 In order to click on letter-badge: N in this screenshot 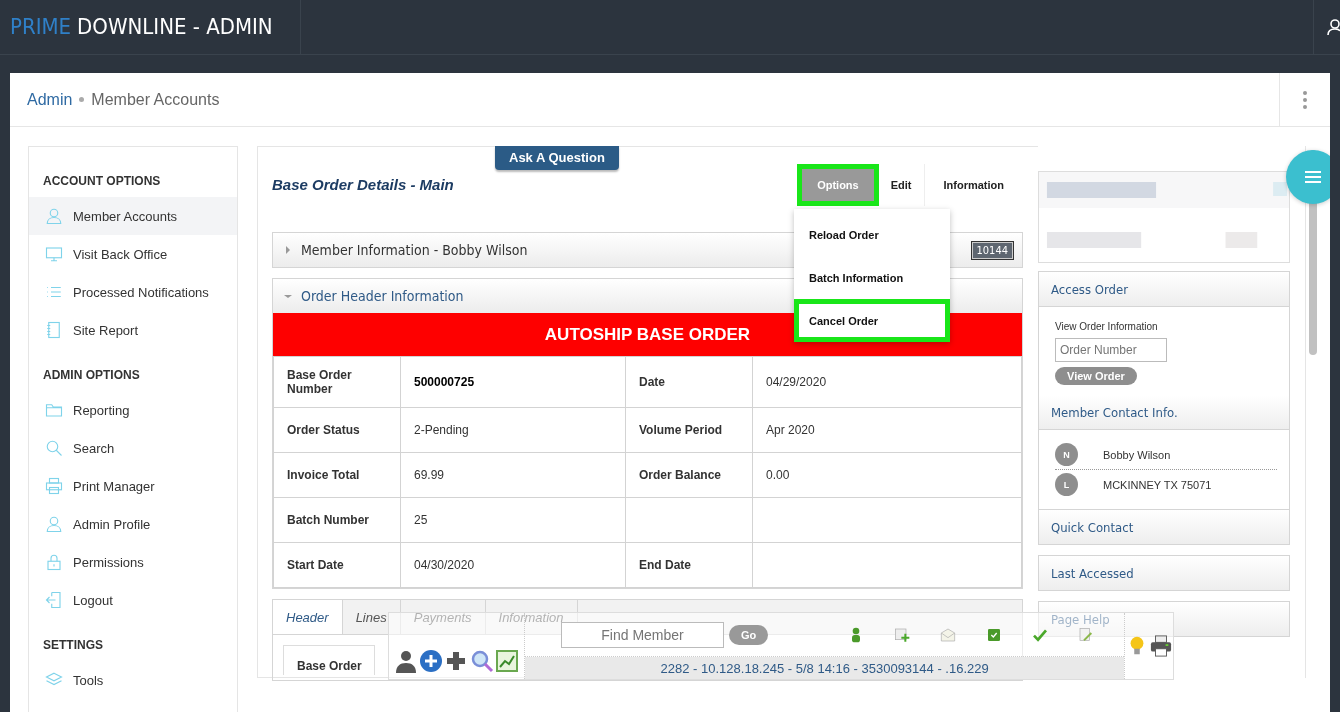, I will do `click(1066, 454)`.